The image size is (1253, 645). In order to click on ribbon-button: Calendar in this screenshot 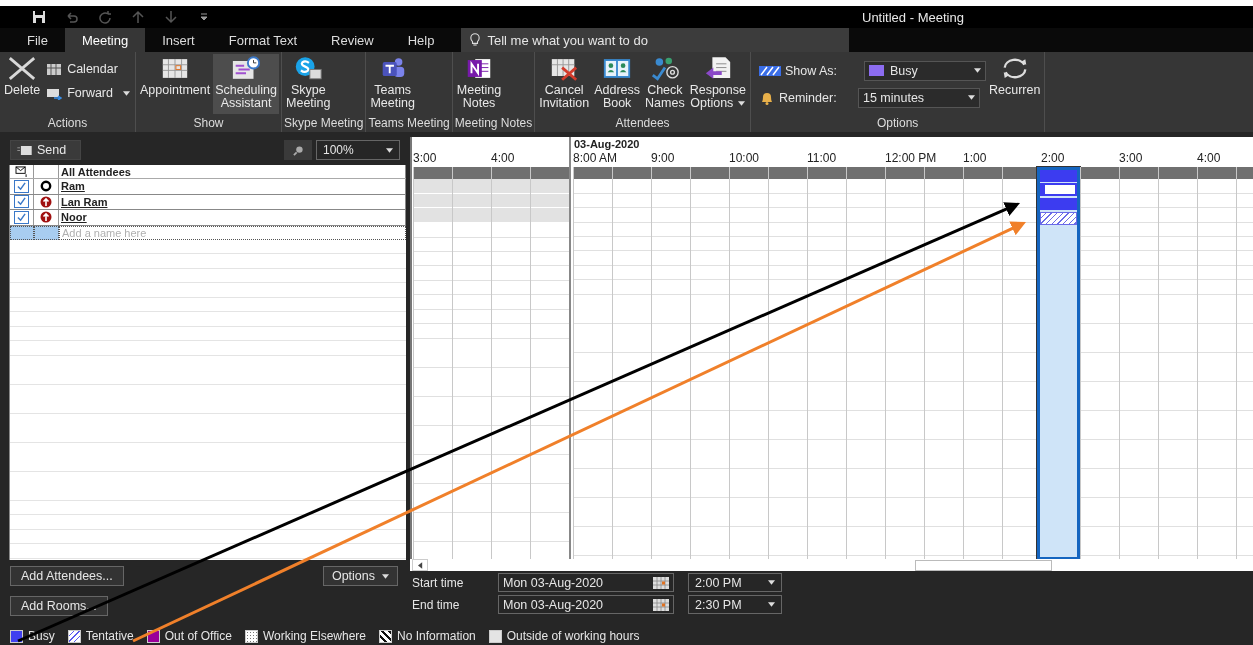, I will do `click(88, 69)`.